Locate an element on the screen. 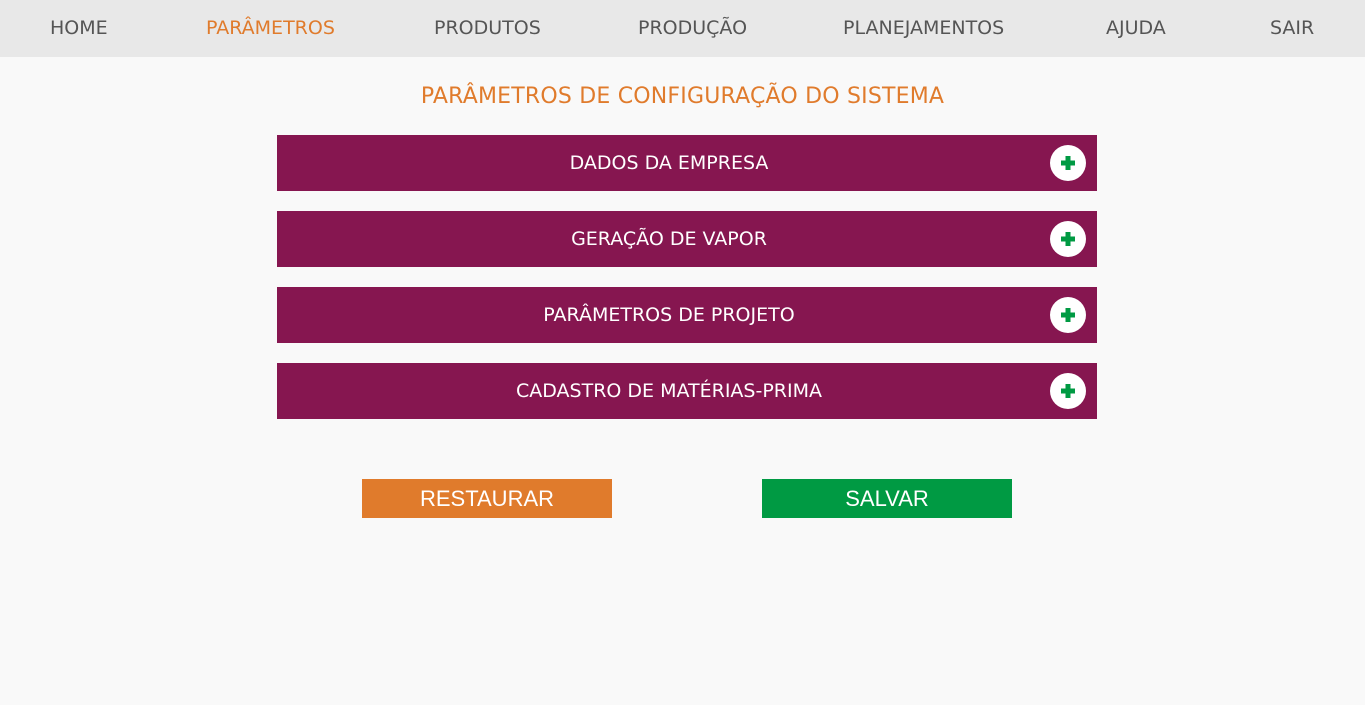 Image resolution: width=1365 pixels, height=705 pixels. section-cadastro-de-materias-prima: CADASTRO DE MATÉRIAS-PRIMA is located at coordinates (687, 391).